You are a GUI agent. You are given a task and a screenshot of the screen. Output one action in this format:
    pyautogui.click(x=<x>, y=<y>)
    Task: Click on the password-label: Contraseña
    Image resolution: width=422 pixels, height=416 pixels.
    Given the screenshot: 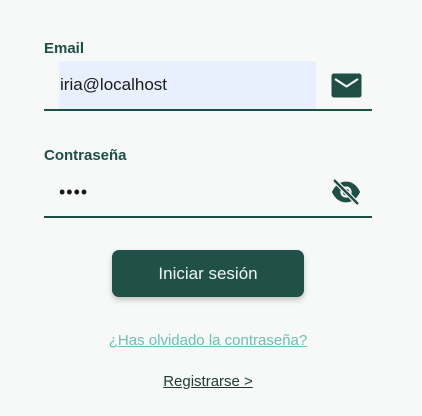 What is the action you would take?
    pyautogui.click(x=85, y=155)
    